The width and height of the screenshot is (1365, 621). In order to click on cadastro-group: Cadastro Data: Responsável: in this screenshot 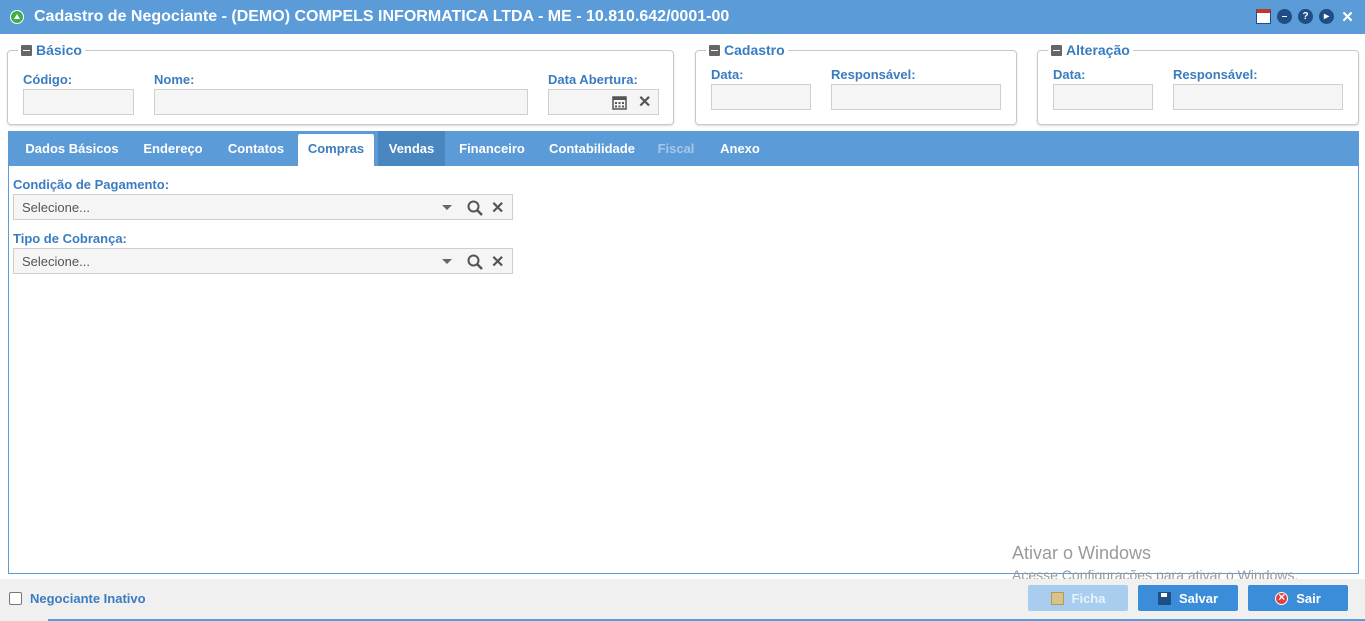, I will do `click(856, 83)`.